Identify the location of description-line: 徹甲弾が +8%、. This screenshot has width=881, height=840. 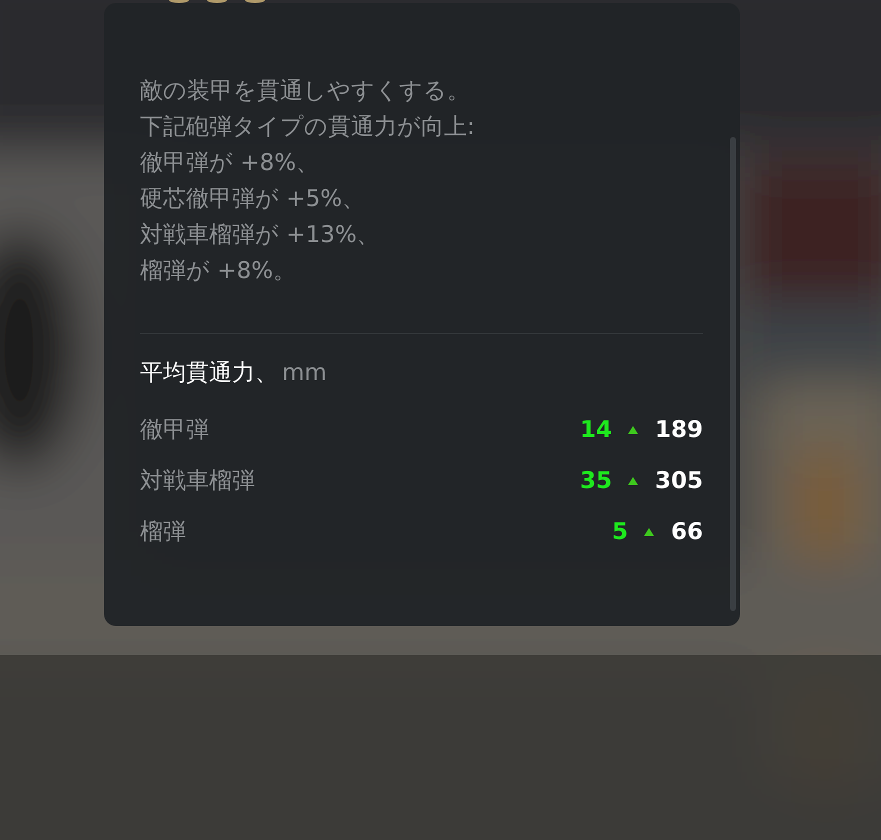
(230, 163).